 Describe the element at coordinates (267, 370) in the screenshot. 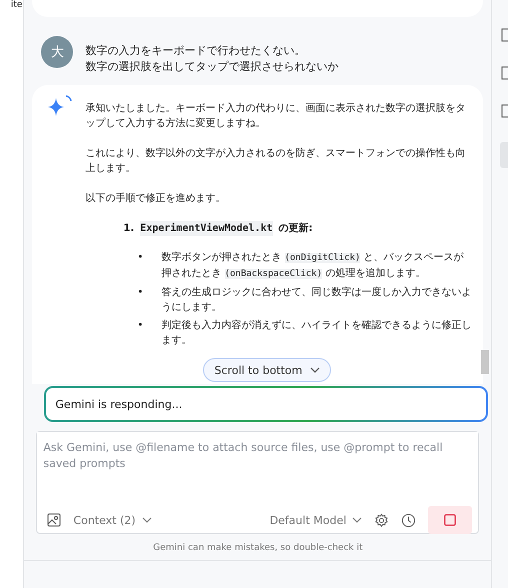

I see `scroll-to-bottom-button: Scroll to bottom` at that location.